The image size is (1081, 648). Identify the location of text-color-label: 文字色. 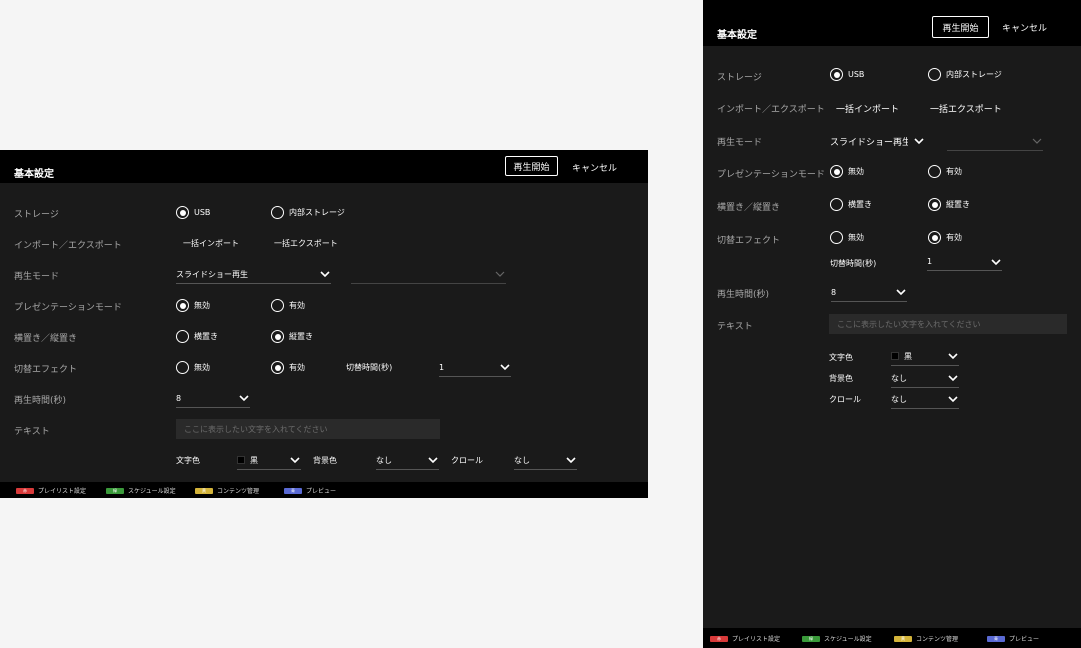
(188, 460).